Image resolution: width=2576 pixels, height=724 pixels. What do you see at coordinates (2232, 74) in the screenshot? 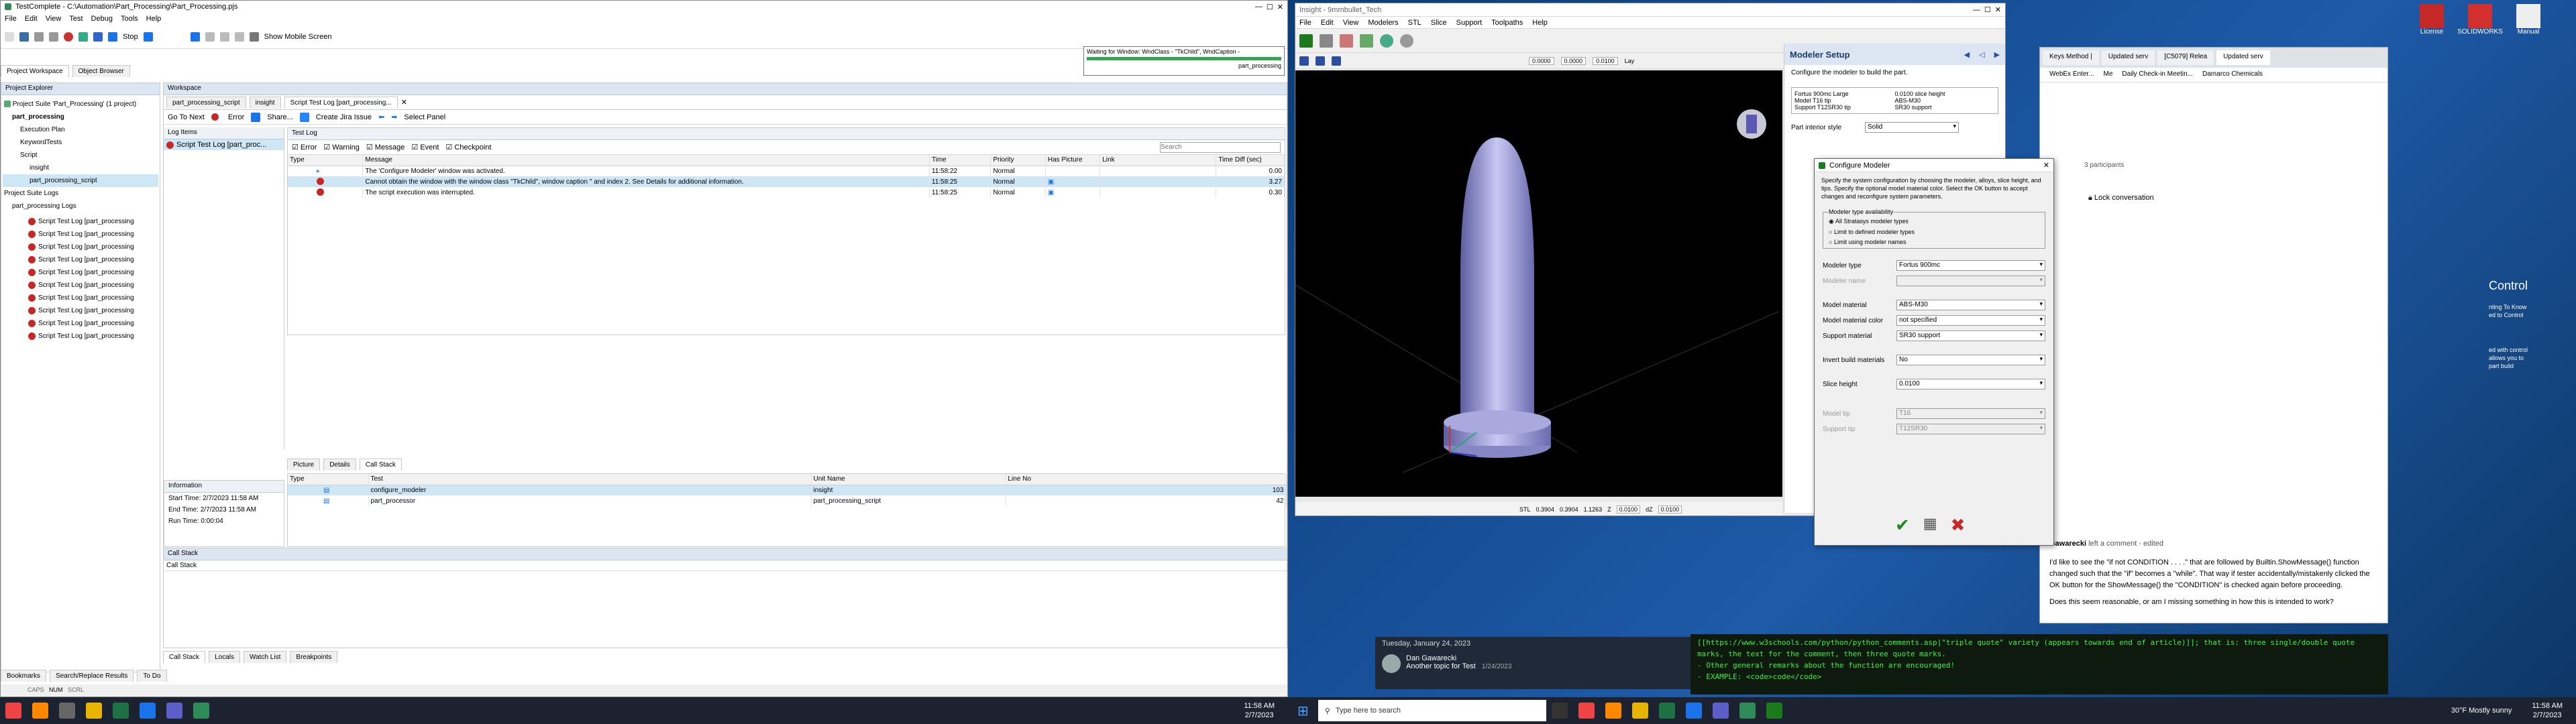
I see `bookmark: Damarco Chemicals` at bounding box center [2232, 74].